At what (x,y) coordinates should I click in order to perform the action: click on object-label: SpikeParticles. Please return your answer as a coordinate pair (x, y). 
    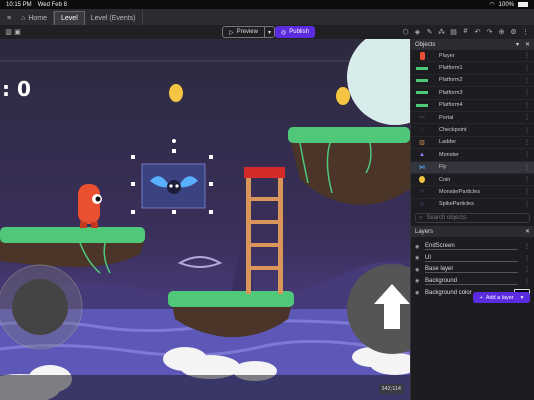
    Looking at the image, I should click on (456, 204).